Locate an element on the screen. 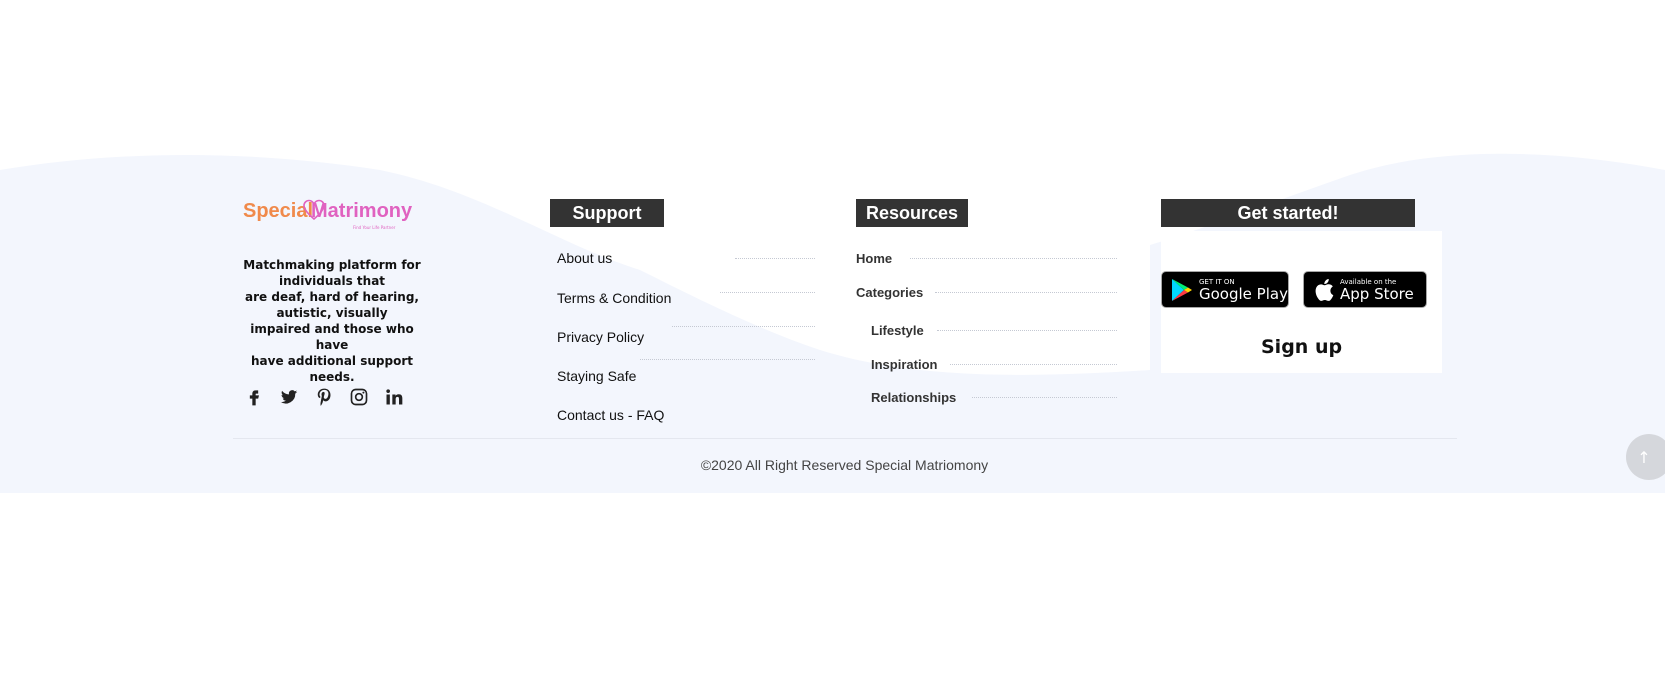 This screenshot has width=1665, height=698. app-store-button: Available on the App Store is located at coordinates (1365, 289).